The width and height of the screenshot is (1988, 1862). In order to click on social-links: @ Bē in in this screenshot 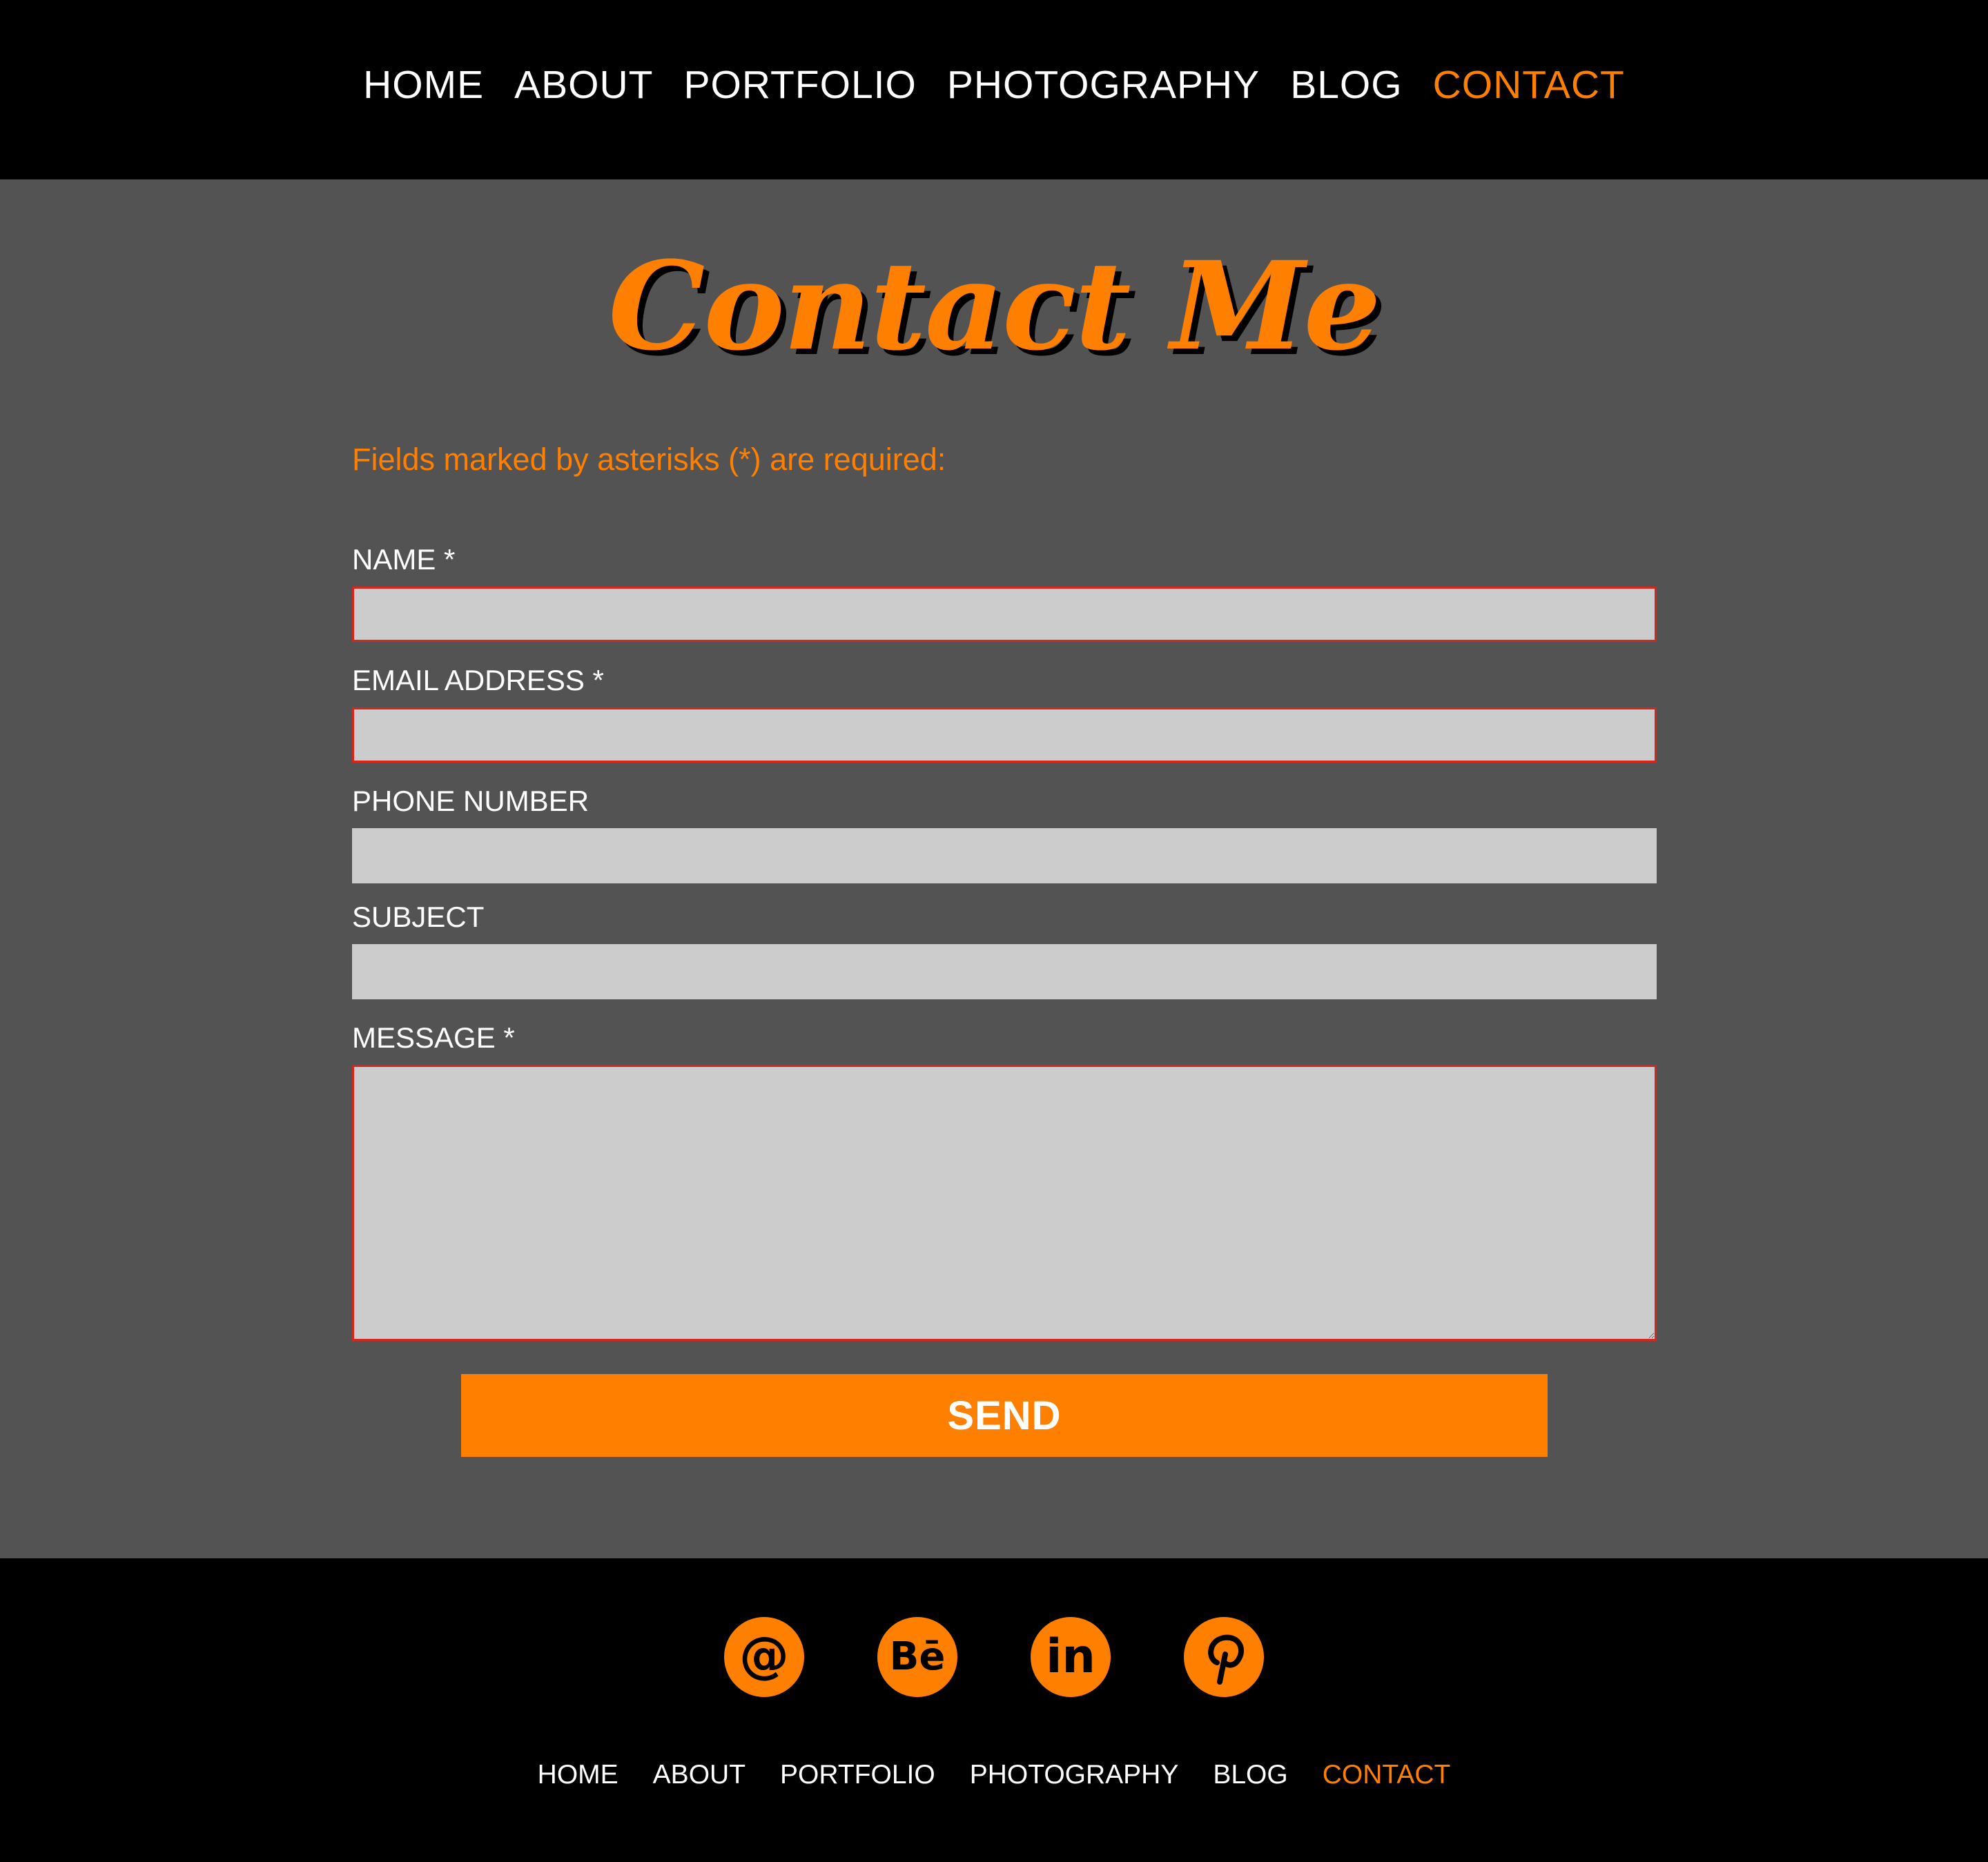, I will do `click(994, 1657)`.